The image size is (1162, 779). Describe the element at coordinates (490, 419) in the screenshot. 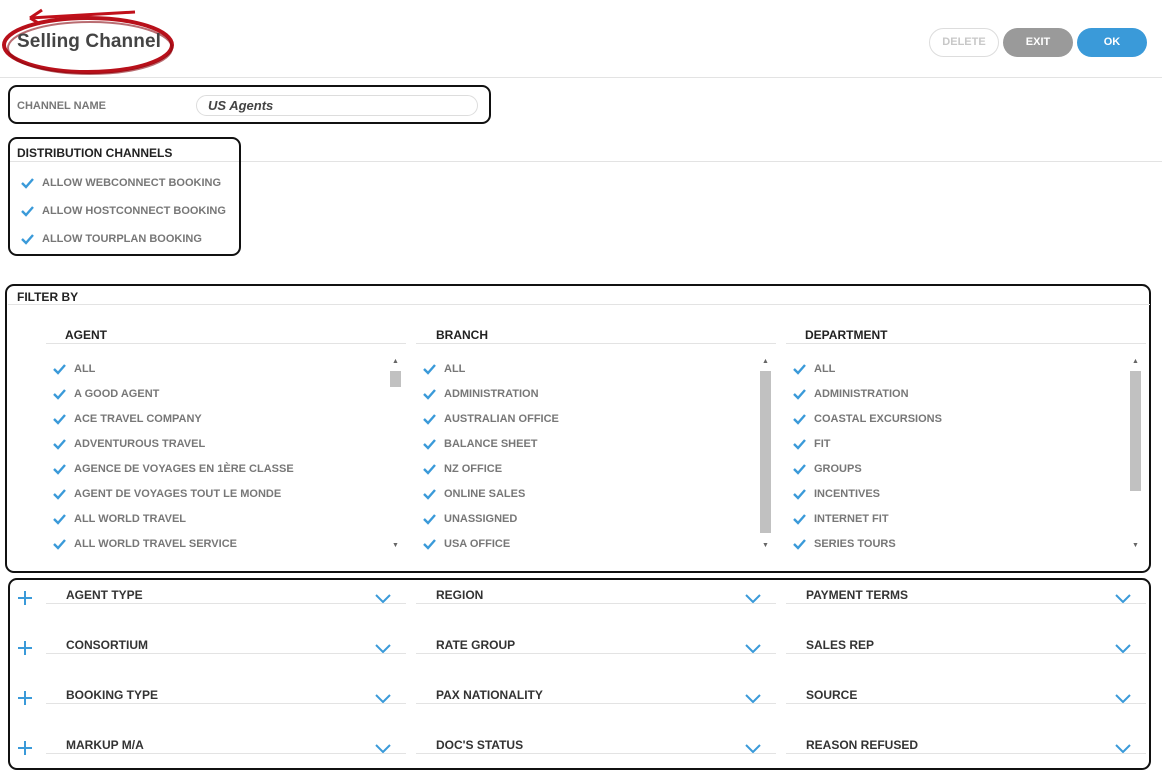

I see `list-item: AUSTRALIAN OFFICE` at that location.